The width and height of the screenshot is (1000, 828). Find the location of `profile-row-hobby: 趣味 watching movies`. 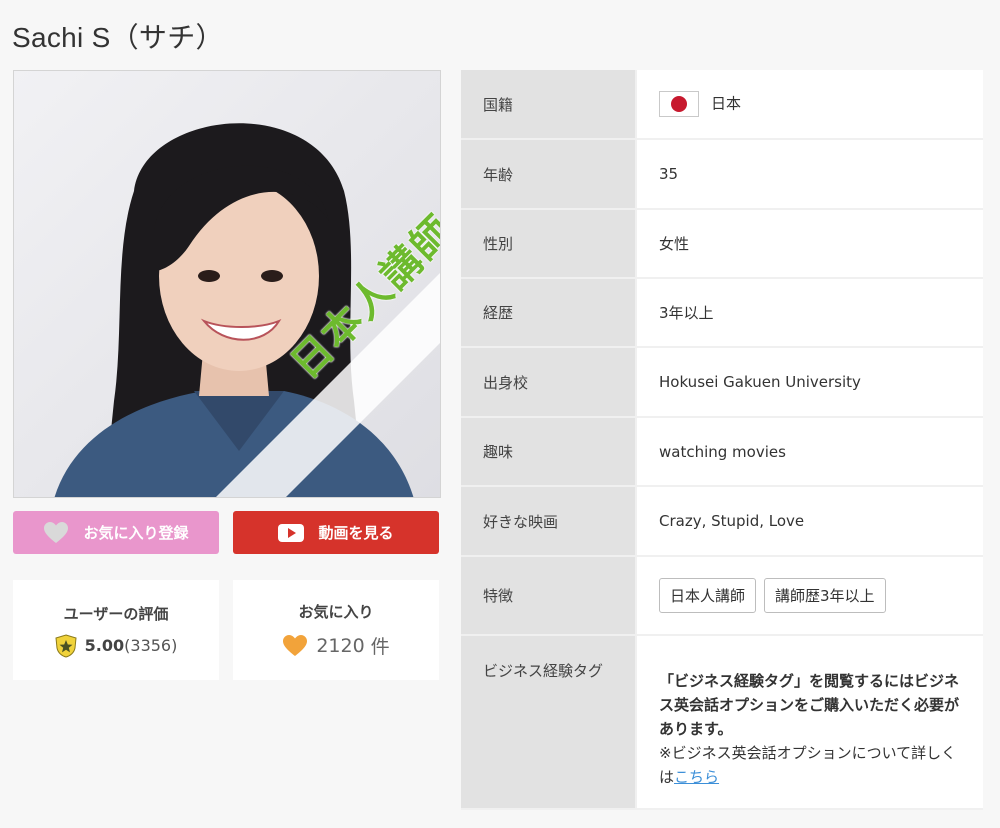

profile-row-hobby: 趣味 watching movies is located at coordinates (722, 452).